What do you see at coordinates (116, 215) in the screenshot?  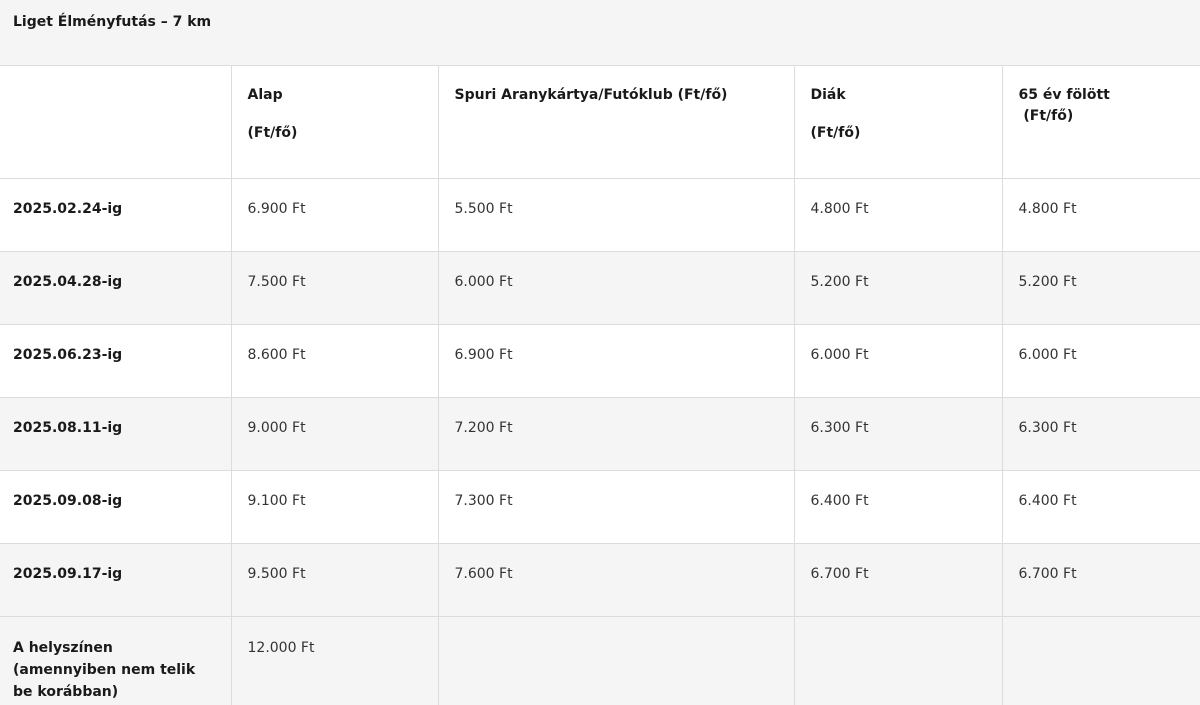 I see `period-cell: 2025.02.24-ig` at bounding box center [116, 215].